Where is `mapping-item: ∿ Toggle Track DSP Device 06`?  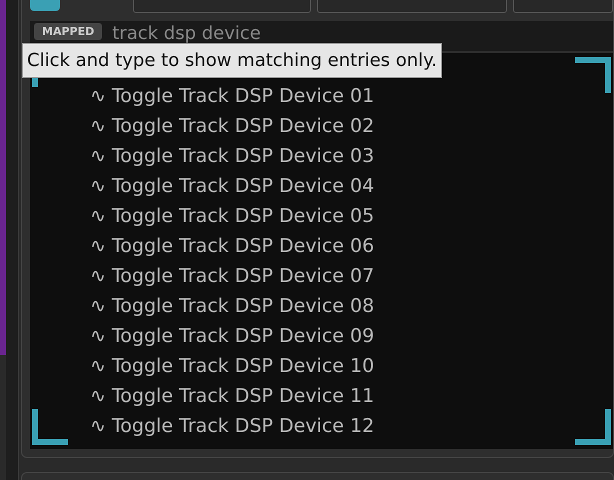 mapping-item: ∿ Toggle Track DSP Device 06 is located at coordinates (321, 246).